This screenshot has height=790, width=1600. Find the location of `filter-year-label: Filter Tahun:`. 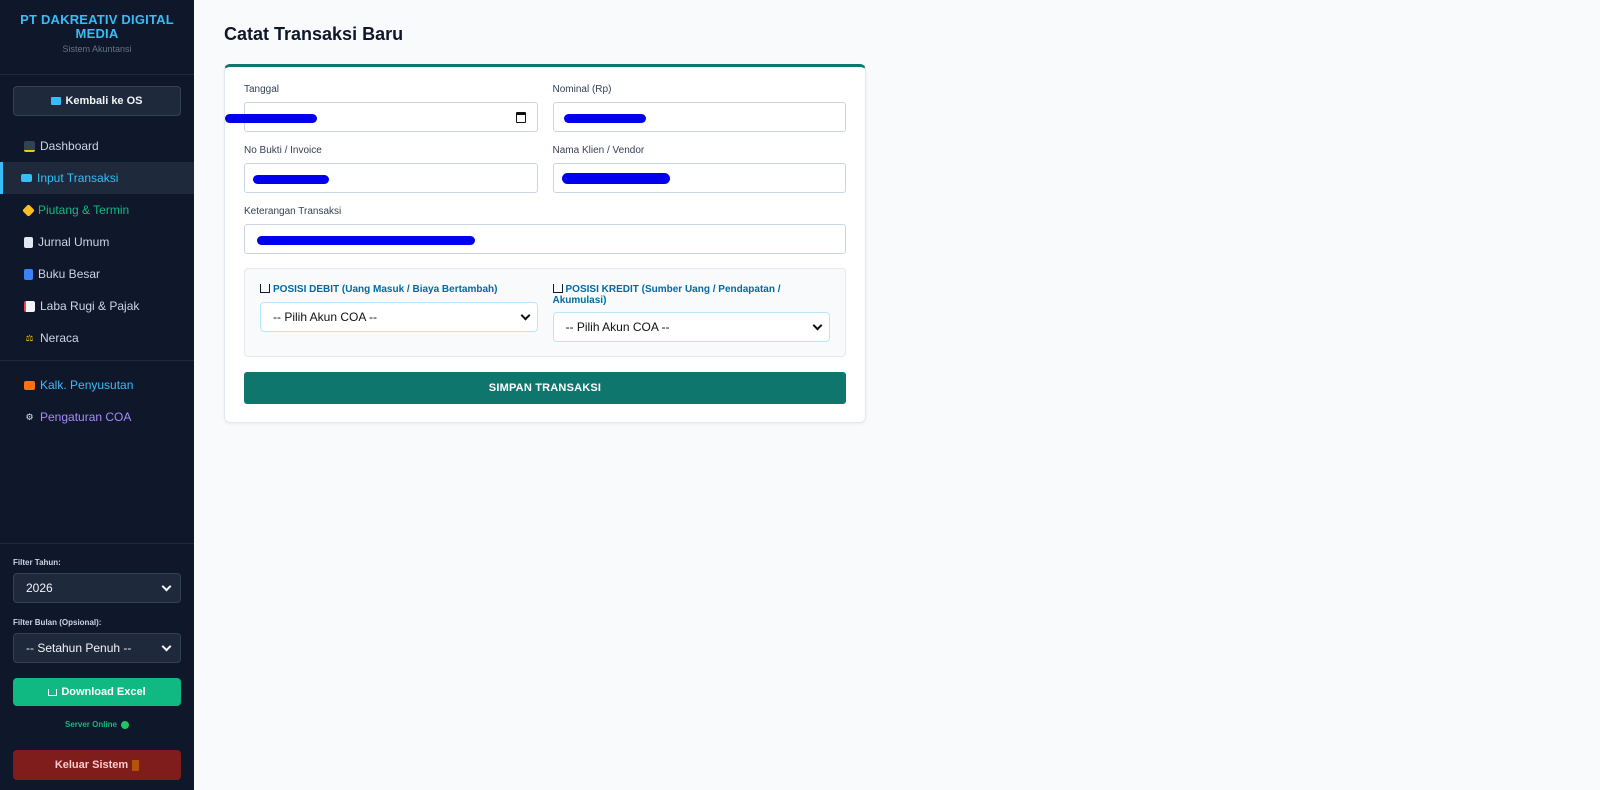

filter-year-label: Filter Tahun: is located at coordinates (37, 562).